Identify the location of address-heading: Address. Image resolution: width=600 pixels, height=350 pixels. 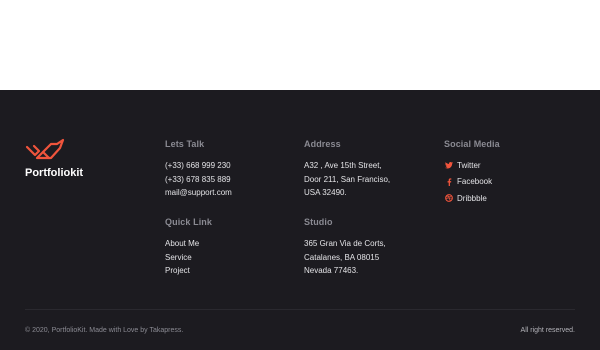
(322, 144).